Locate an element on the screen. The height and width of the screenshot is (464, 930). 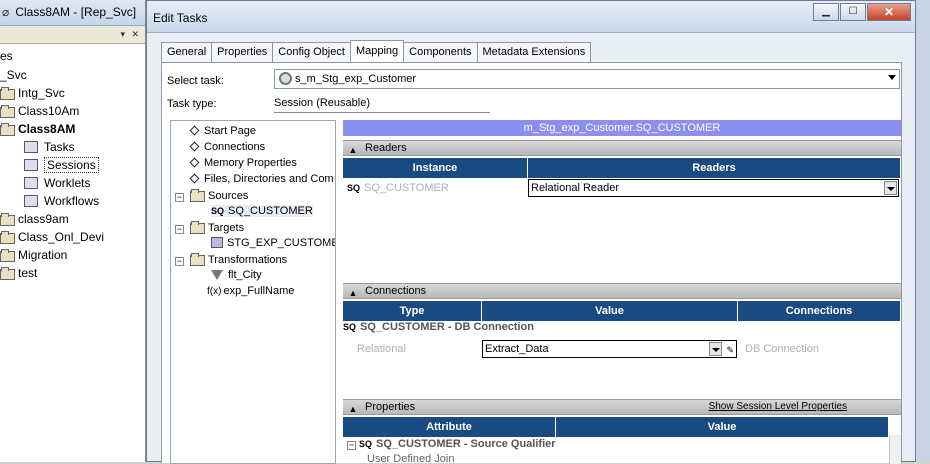
tree-node: Sessions is located at coordinates (61, 165).